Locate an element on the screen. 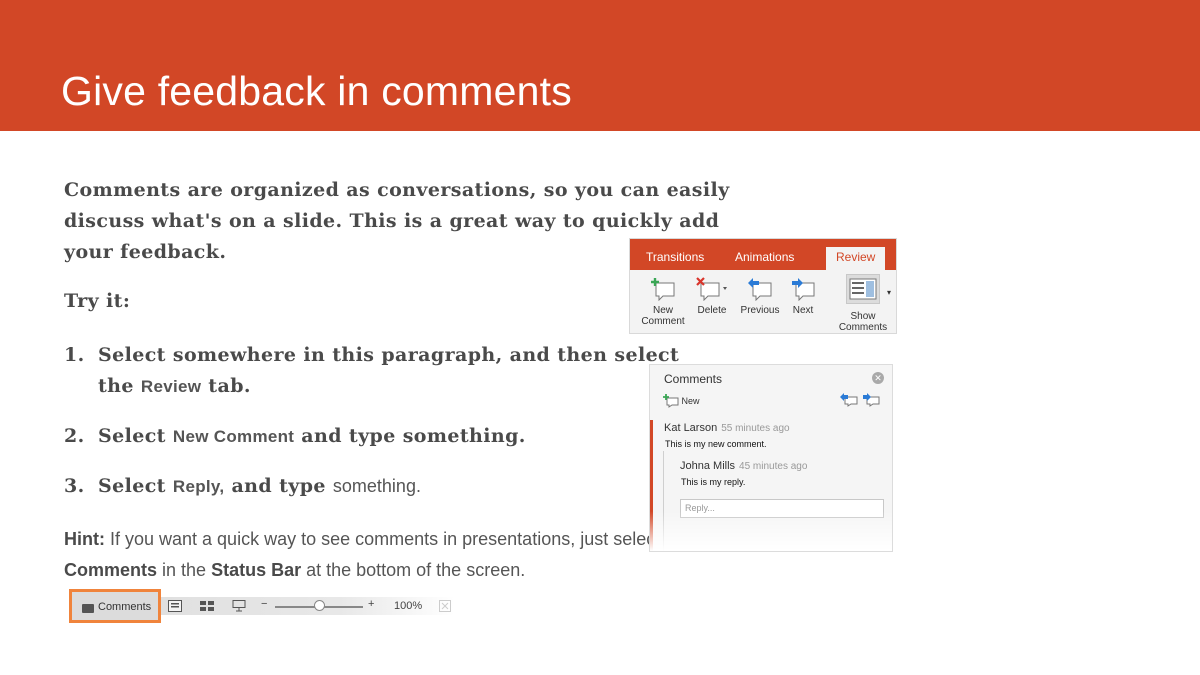  delete-comment-icon is located at coordinates (711, 289).